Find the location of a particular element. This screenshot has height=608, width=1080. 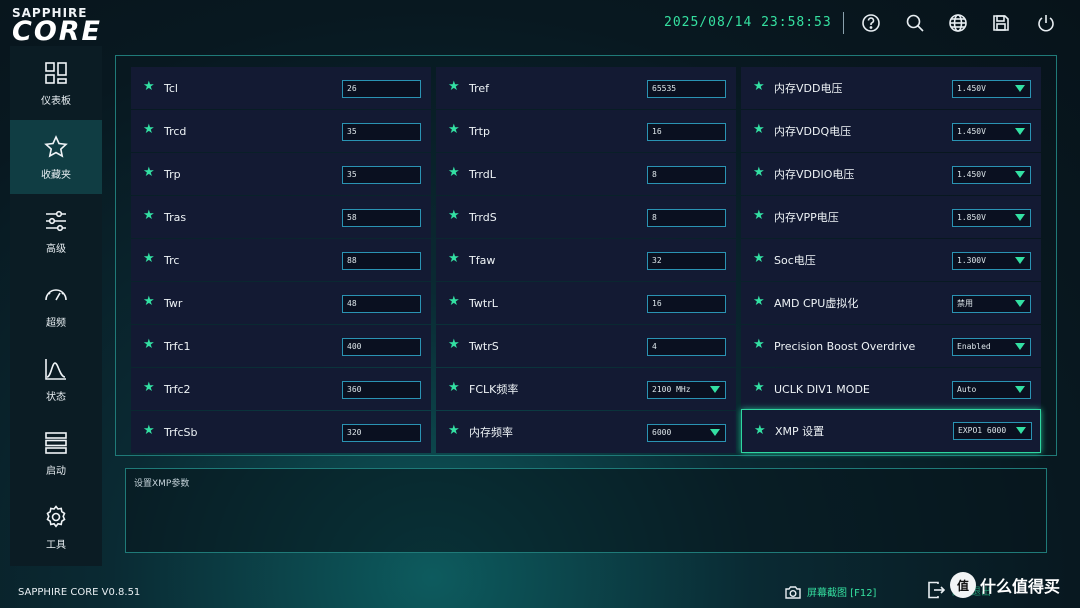

sidebar-item-dashboard: 仪表板 is located at coordinates (56, 83).